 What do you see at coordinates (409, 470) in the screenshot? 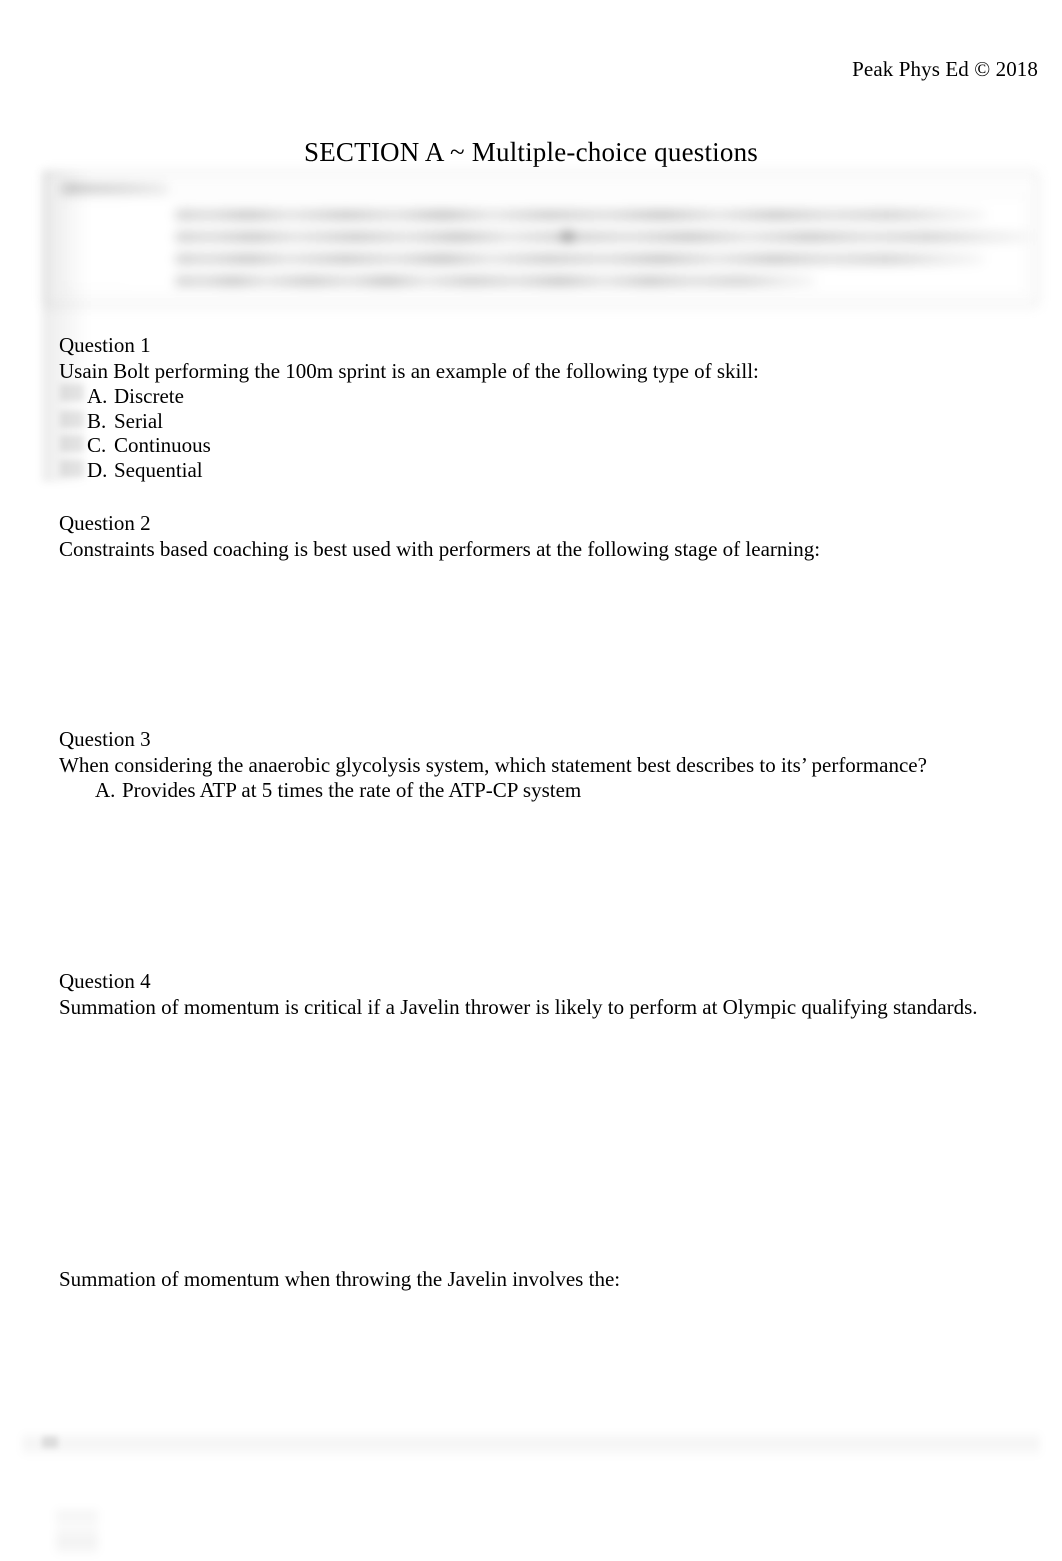
I see `option-item: D. Sequential` at bounding box center [409, 470].